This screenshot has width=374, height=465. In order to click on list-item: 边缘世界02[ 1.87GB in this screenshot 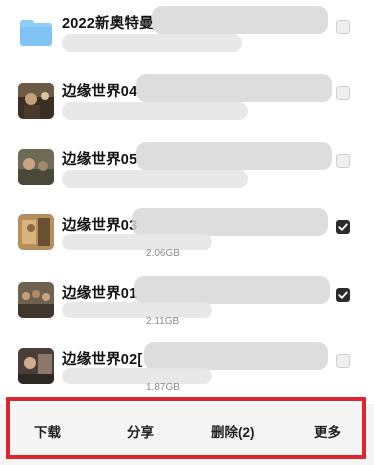, I will do `click(187, 363)`.